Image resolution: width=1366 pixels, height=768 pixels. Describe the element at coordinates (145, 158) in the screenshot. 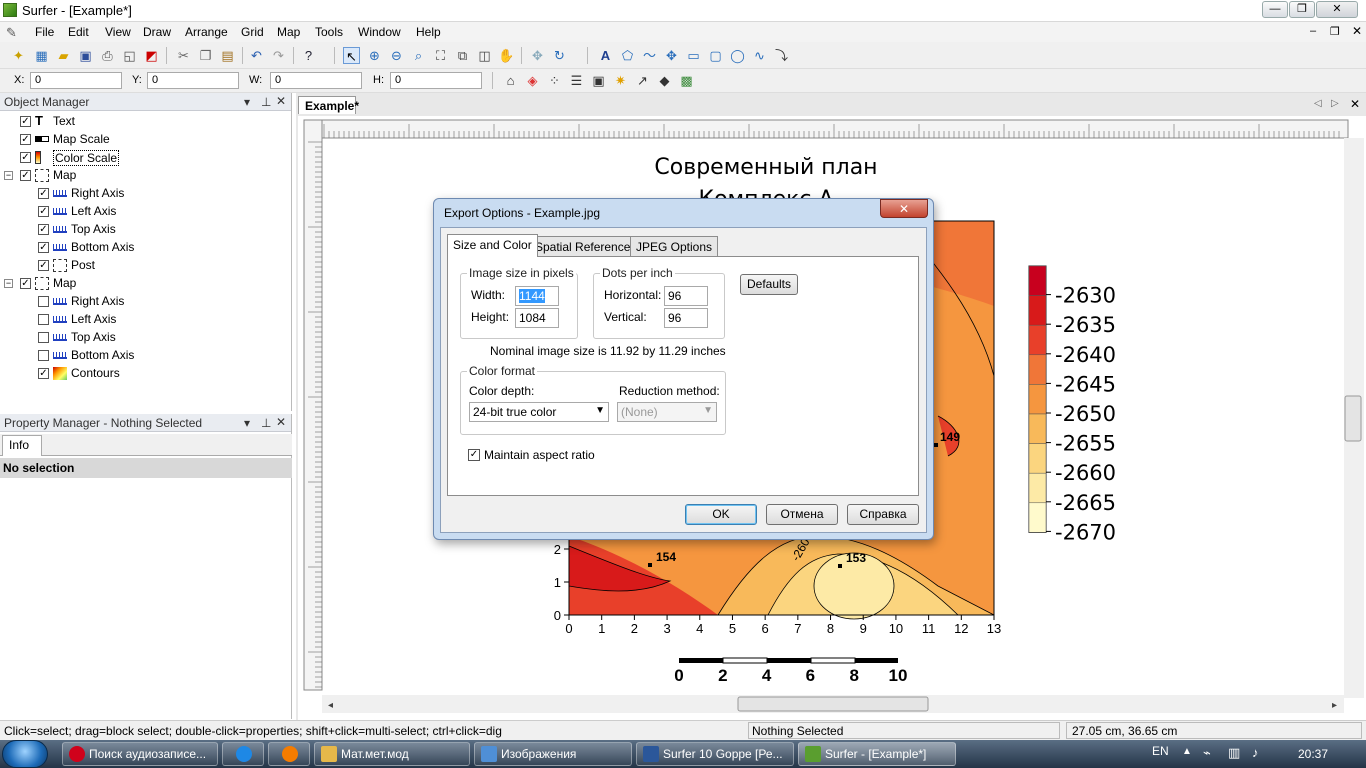

I see `tree-item: ✓ Color Scale` at that location.